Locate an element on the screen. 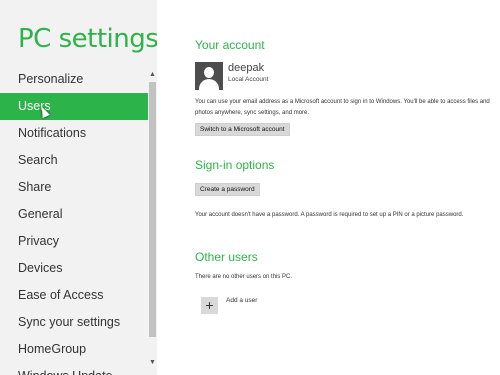 The width and height of the screenshot is (500, 375). user-name: deepak is located at coordinates (246, 68).